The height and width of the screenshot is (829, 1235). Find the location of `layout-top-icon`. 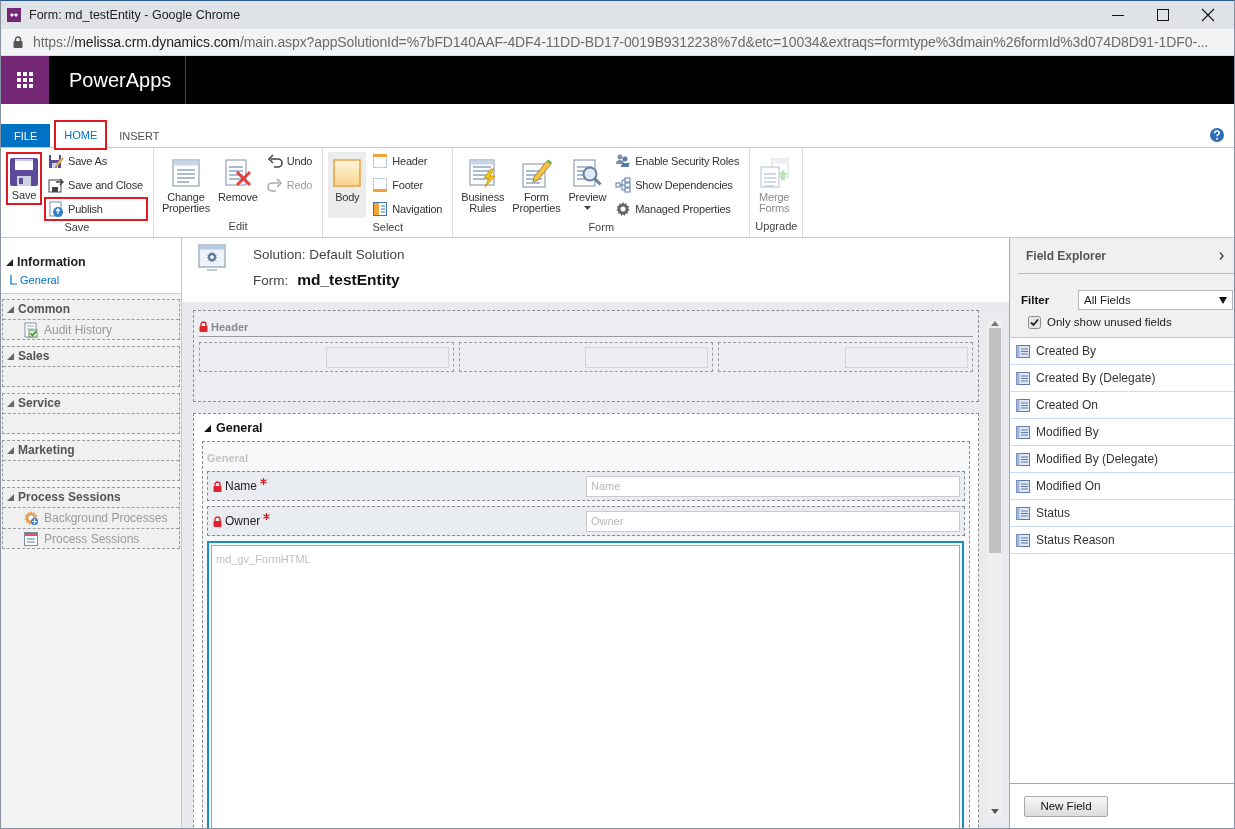

layout-top-icon is located at coordinates (380, 161).